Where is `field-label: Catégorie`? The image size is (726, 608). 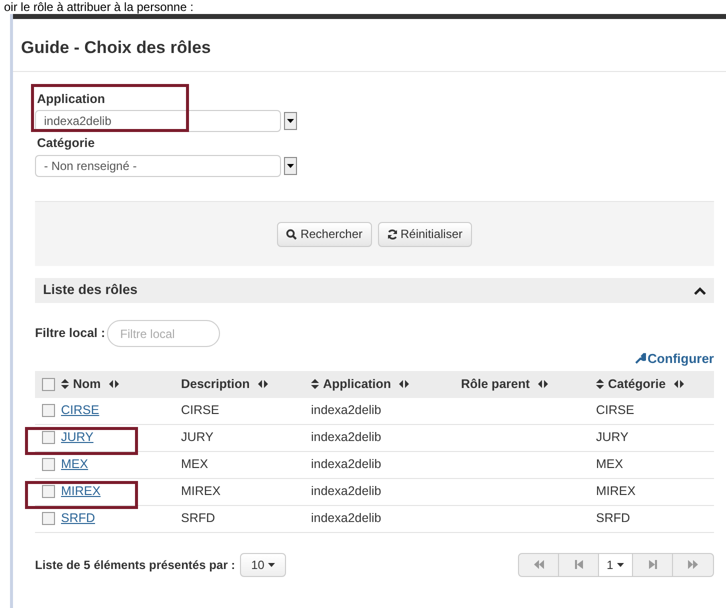
field-label: Catégorie is located at coordinates (66, 143).